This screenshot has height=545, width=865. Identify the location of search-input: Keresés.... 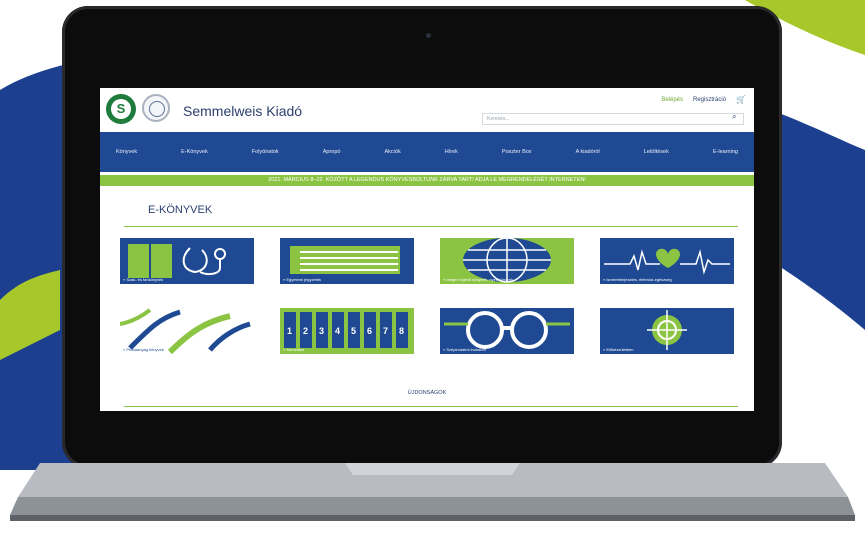
(613, 119).